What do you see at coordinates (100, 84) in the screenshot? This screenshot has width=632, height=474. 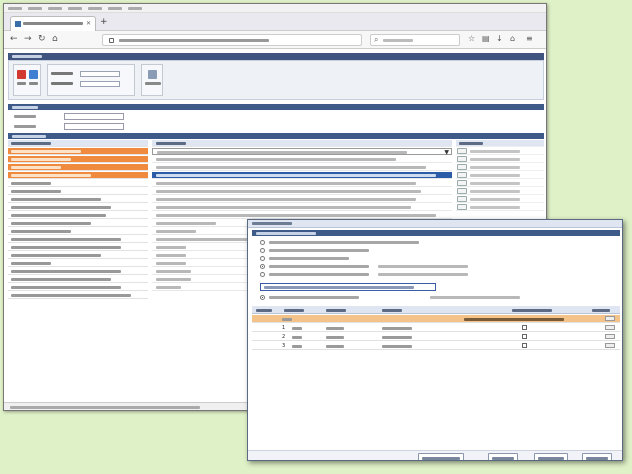 I see `toolbar-field2-input` at bounding box center [100, 84].